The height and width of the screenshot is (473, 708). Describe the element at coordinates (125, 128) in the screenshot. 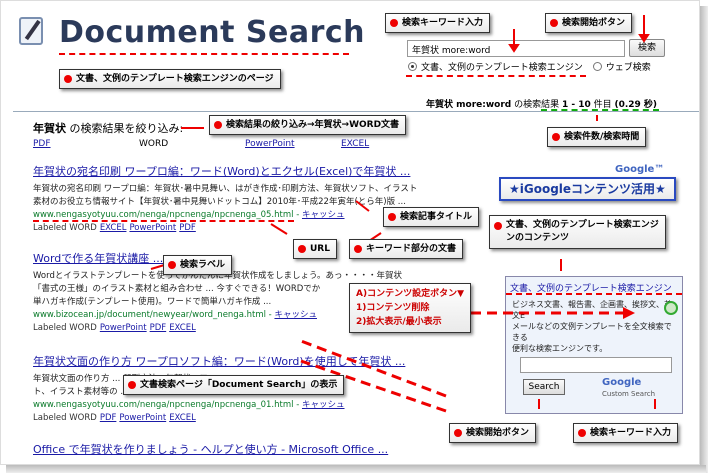

I see `refine-label: の検索結果を絞り込み:` at that location.